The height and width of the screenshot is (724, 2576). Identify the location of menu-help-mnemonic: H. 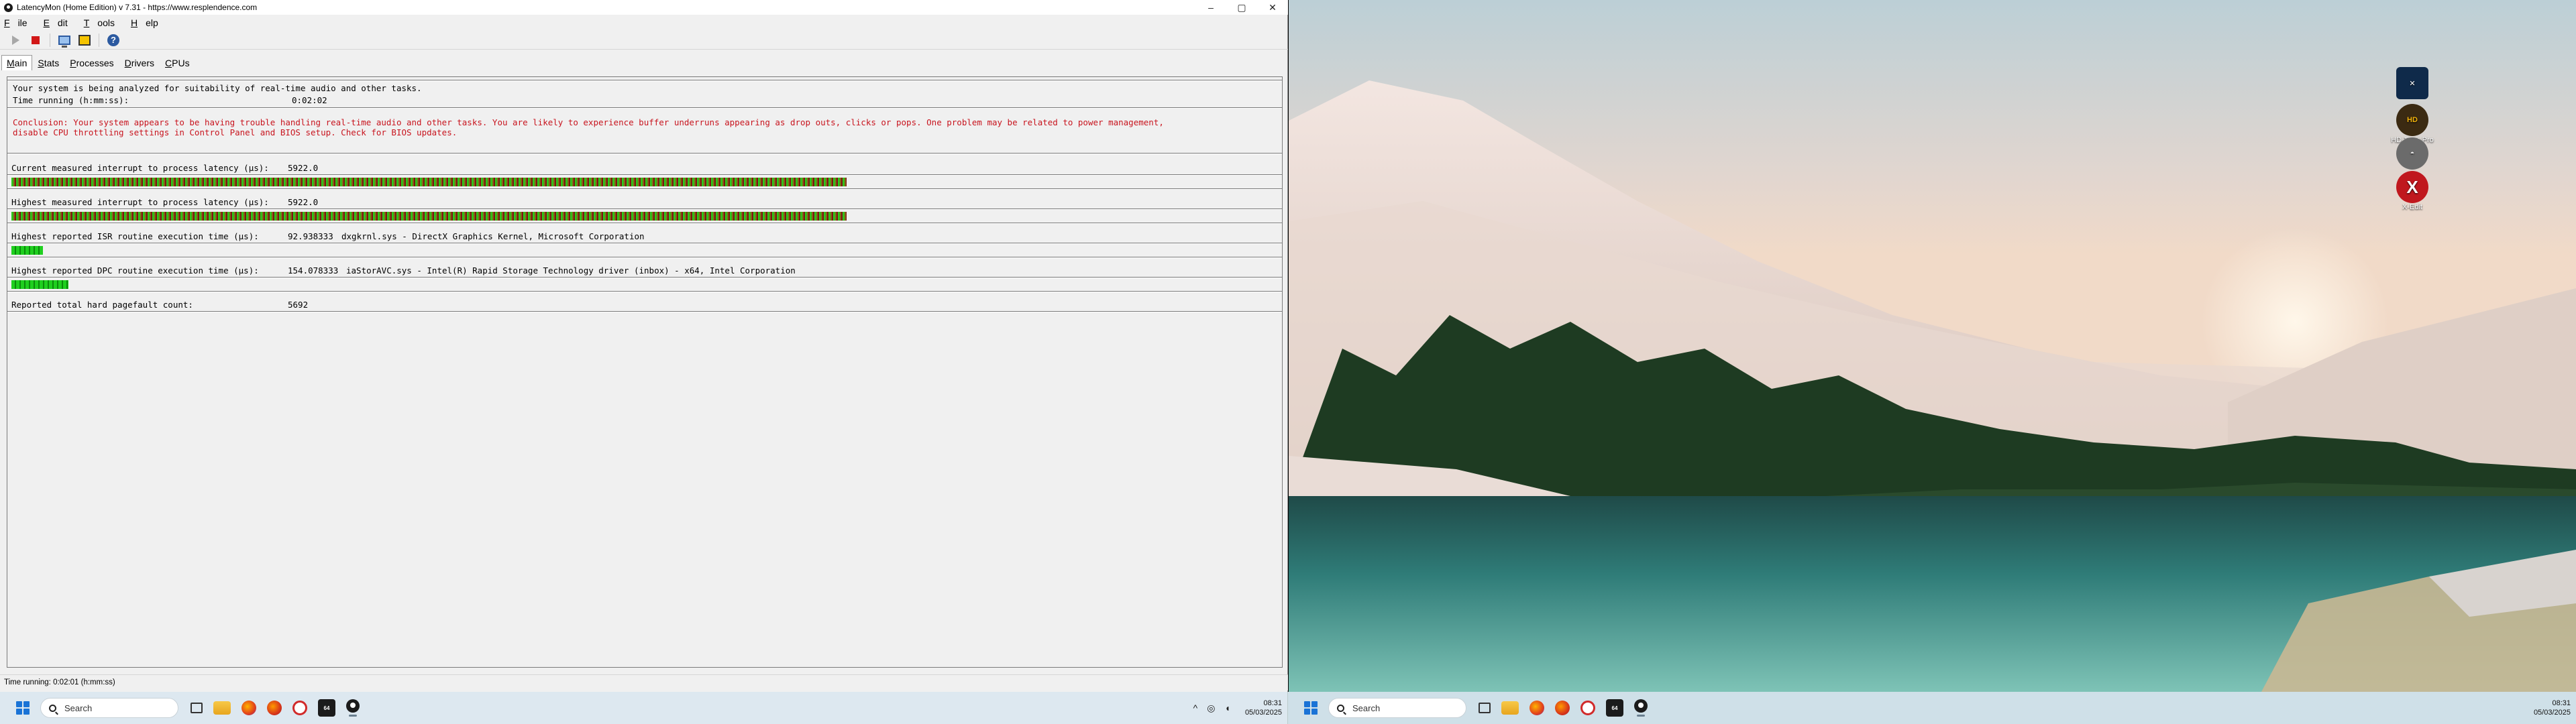
(134, 22).